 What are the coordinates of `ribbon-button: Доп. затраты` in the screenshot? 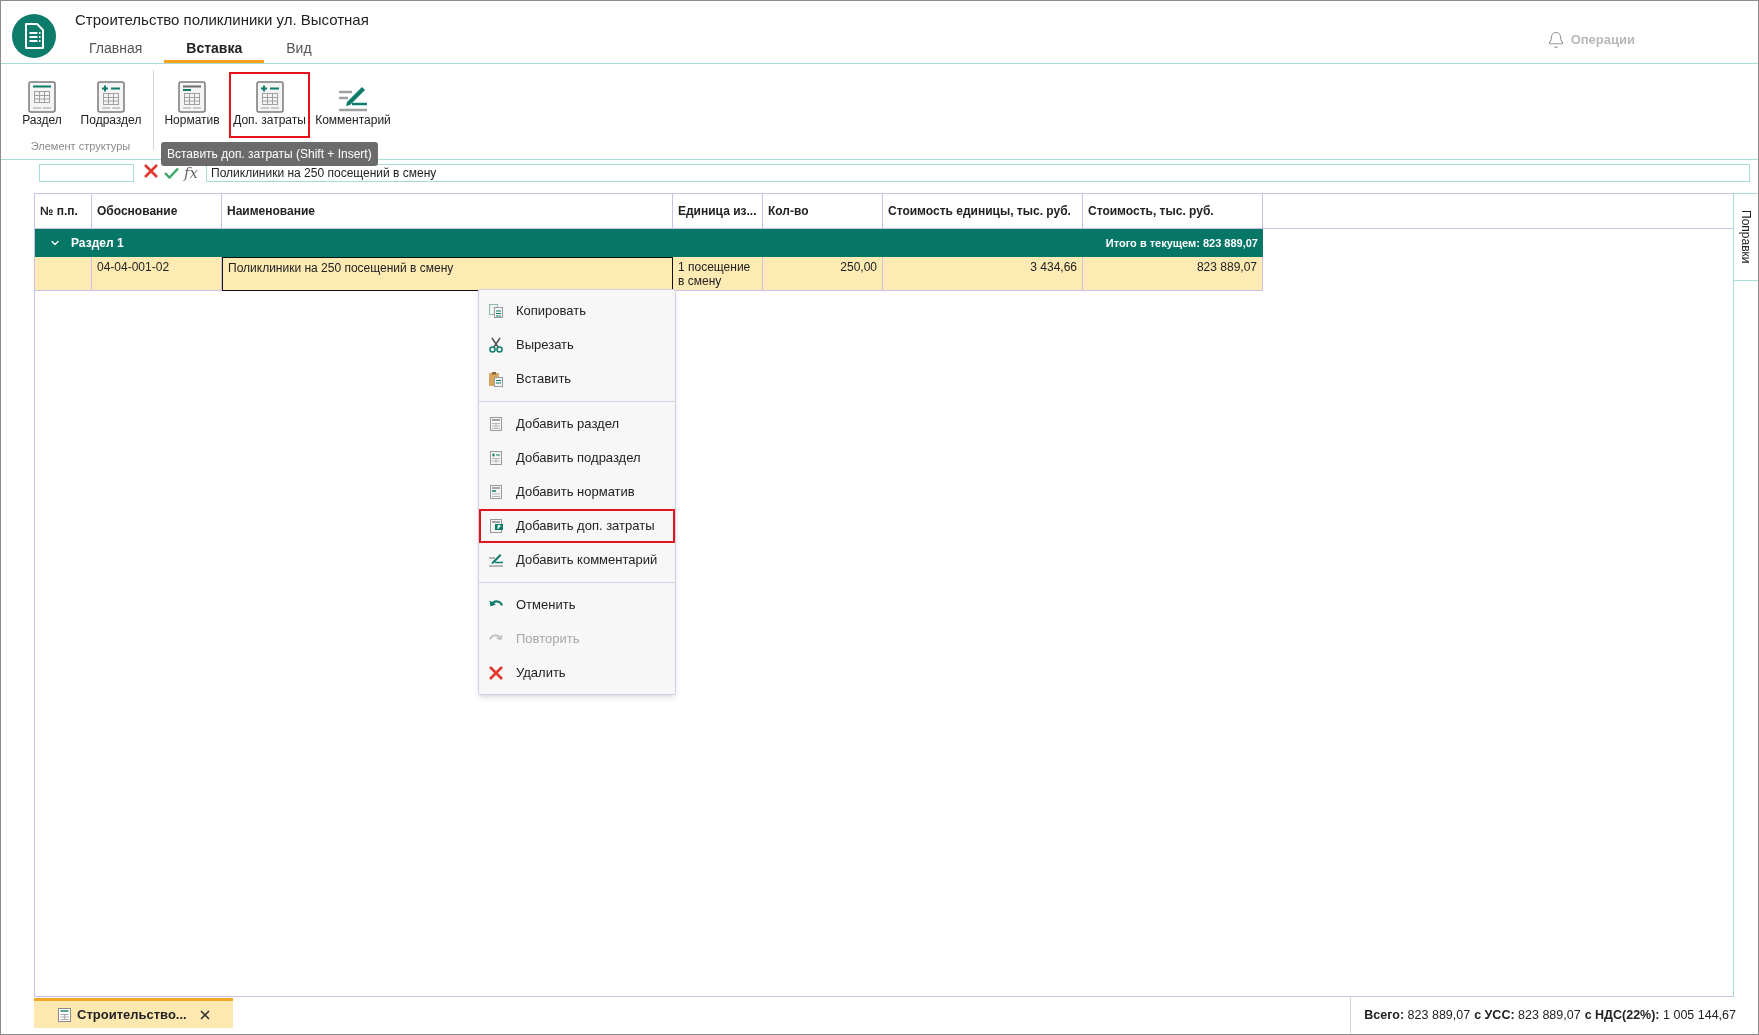 It's located at (269, 105).